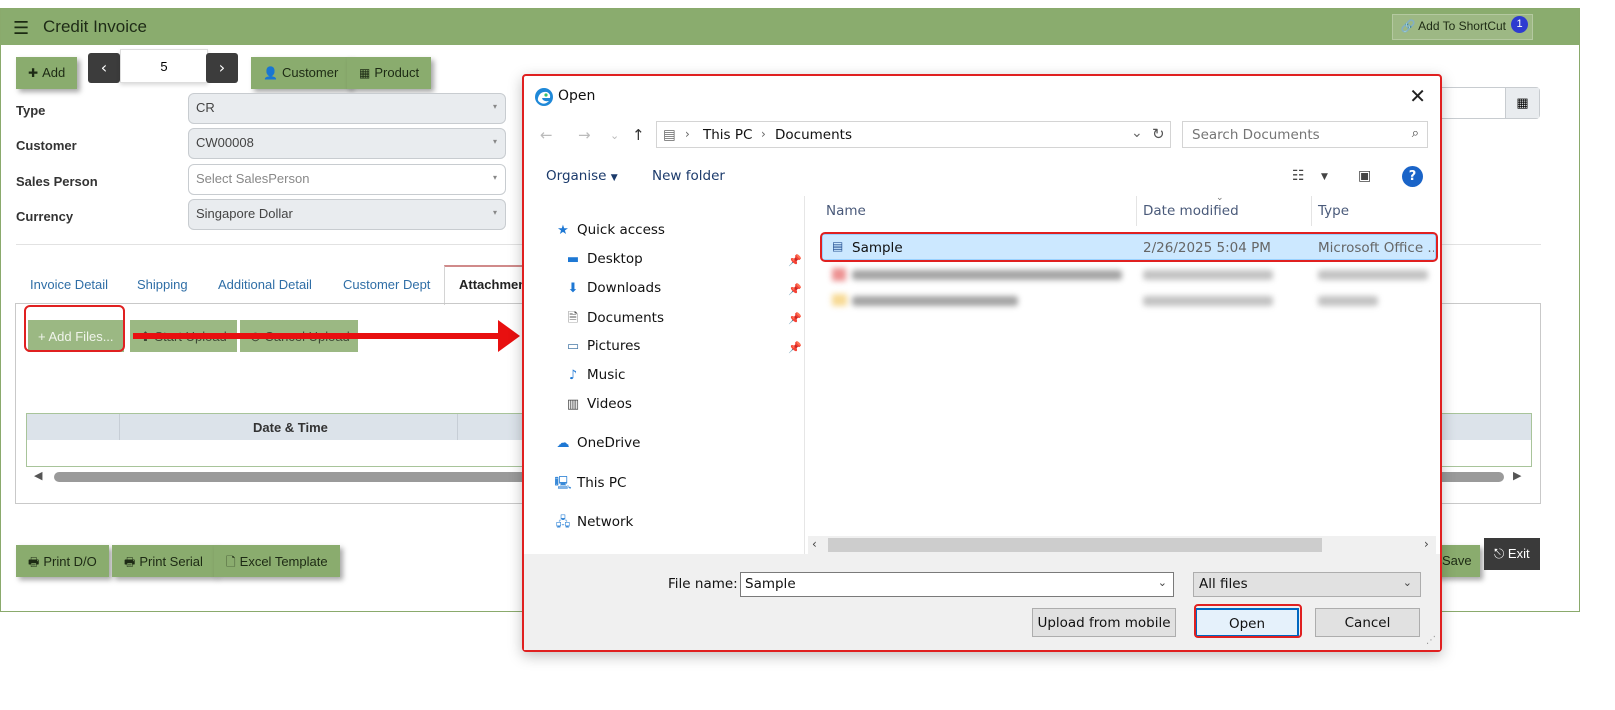 The height and width of the screenshot is (710, 1615). What do you see at coordinates (614, 135) in the screenshot?
I see `recent-locations-chevron-icon: ⌄` at bounding box center [614, 135].